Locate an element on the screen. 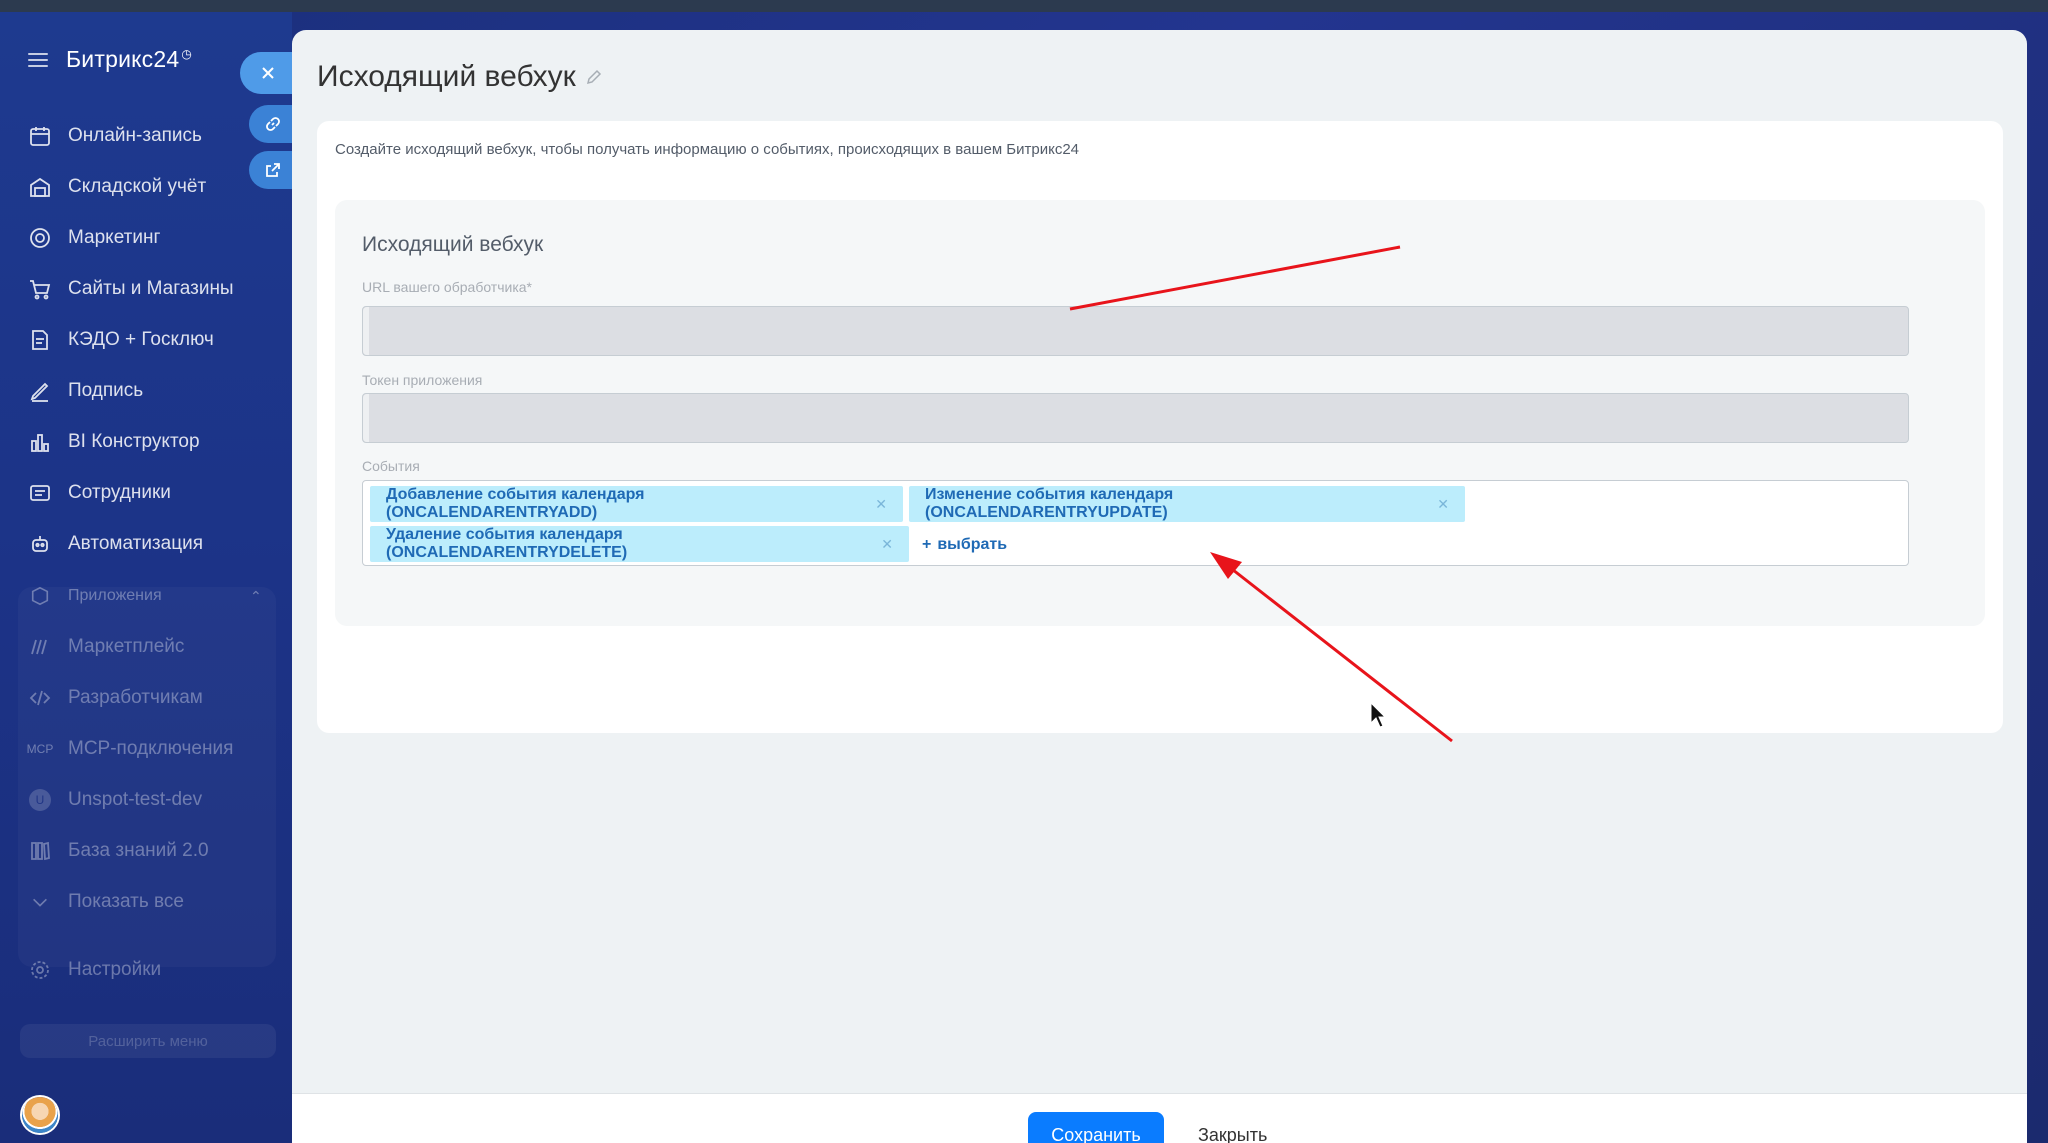 The width and height of the screenshot is (2048, 1143). sidebar-item-label: Маркетинг is located at coordinates (114, 237).